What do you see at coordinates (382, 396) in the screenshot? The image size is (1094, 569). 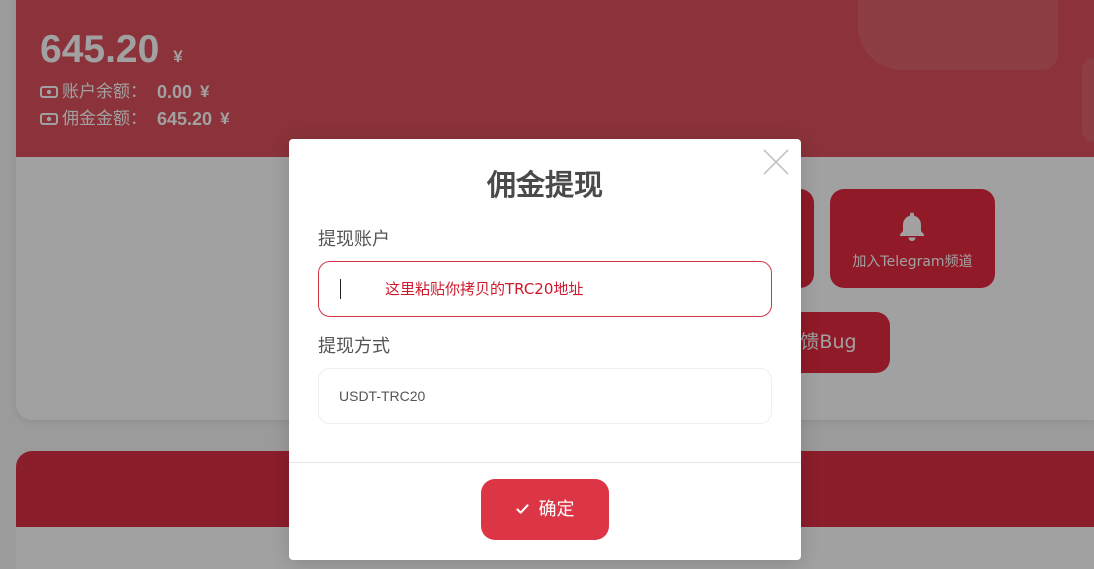 I see `withdraw-method-value: USDT-TRC20` at bounding box center [382, 396].